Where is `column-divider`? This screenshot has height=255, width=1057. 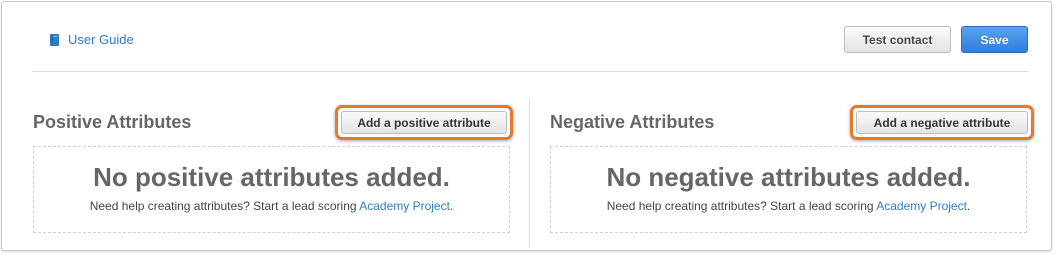 column-divider is located at coordinates (529, 174).